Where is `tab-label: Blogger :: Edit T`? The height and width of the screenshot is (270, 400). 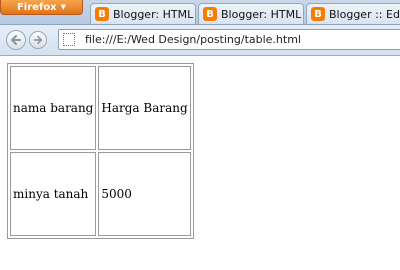 tab-label: Blogger :: Edit T is located at coordinates (364, 14).